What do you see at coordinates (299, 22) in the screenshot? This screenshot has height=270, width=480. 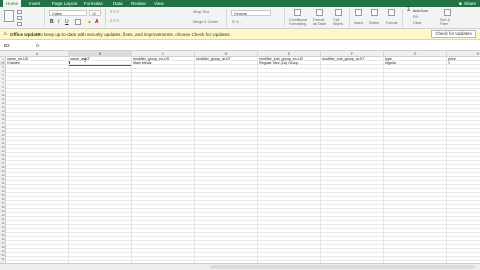 I see `conditional-formatting-label: Conditional Formatting` at bounding box center [299, 22].